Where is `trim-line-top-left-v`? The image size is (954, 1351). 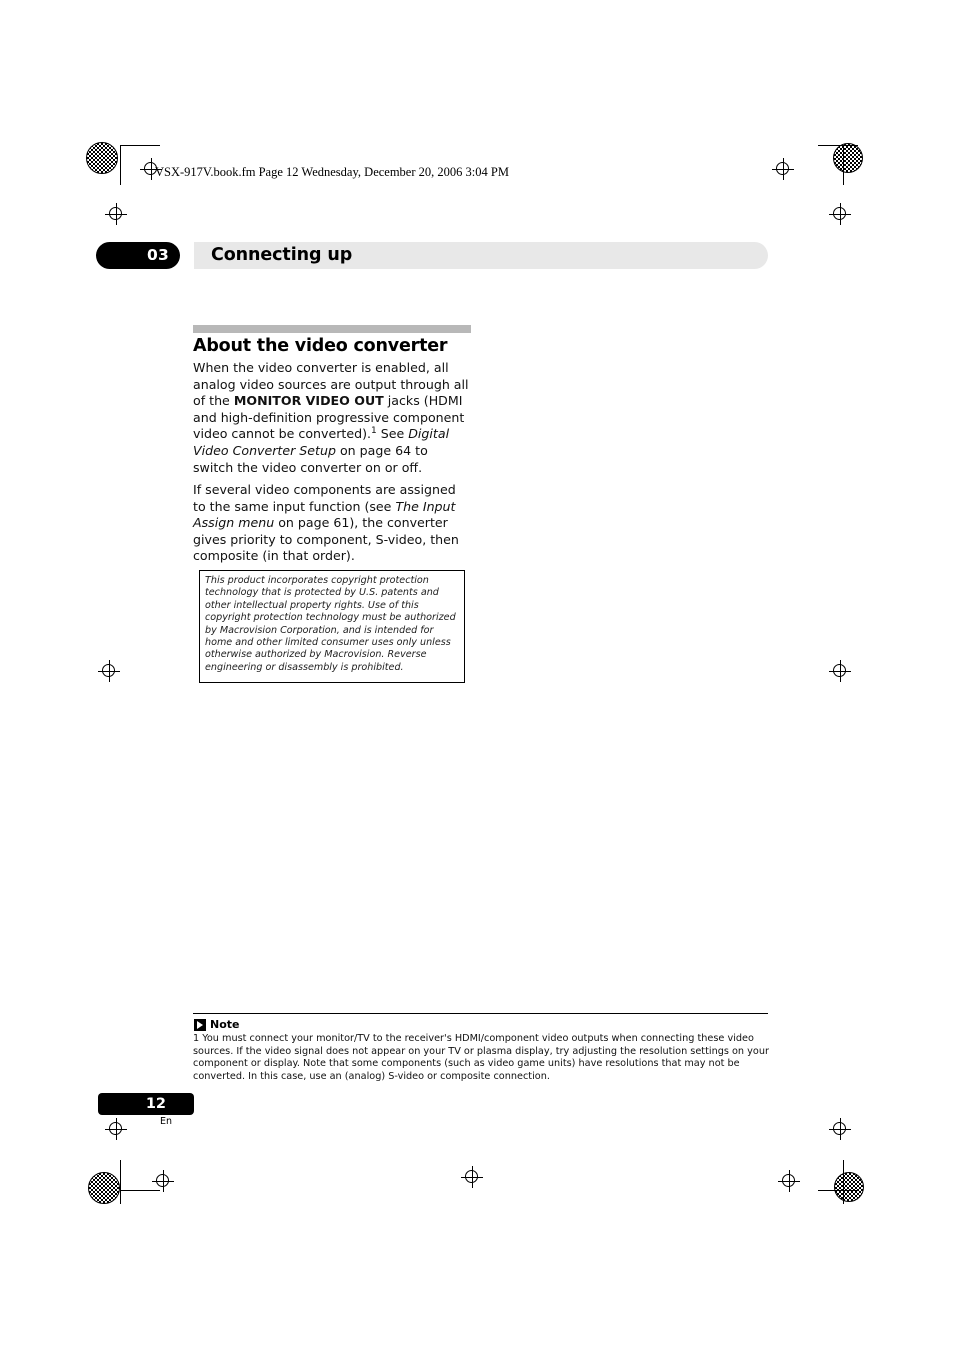
trim-line-top-left-v is located at coordinates (120, 165).